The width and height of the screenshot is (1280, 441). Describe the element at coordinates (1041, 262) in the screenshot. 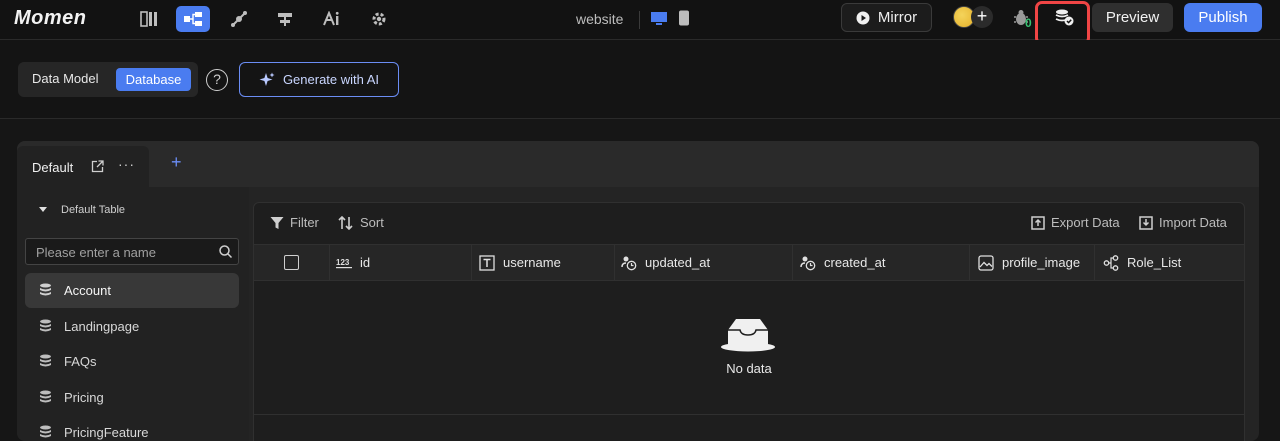

I see `column-label: profile_image` at that location.